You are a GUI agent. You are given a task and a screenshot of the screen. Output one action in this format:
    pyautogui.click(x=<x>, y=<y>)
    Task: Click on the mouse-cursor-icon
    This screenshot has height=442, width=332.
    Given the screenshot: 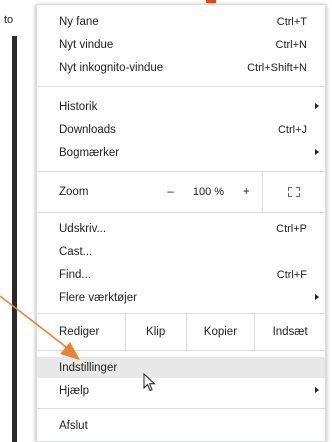 What is the action you would take?
    pyautogui.click(x=149, y=382)
    